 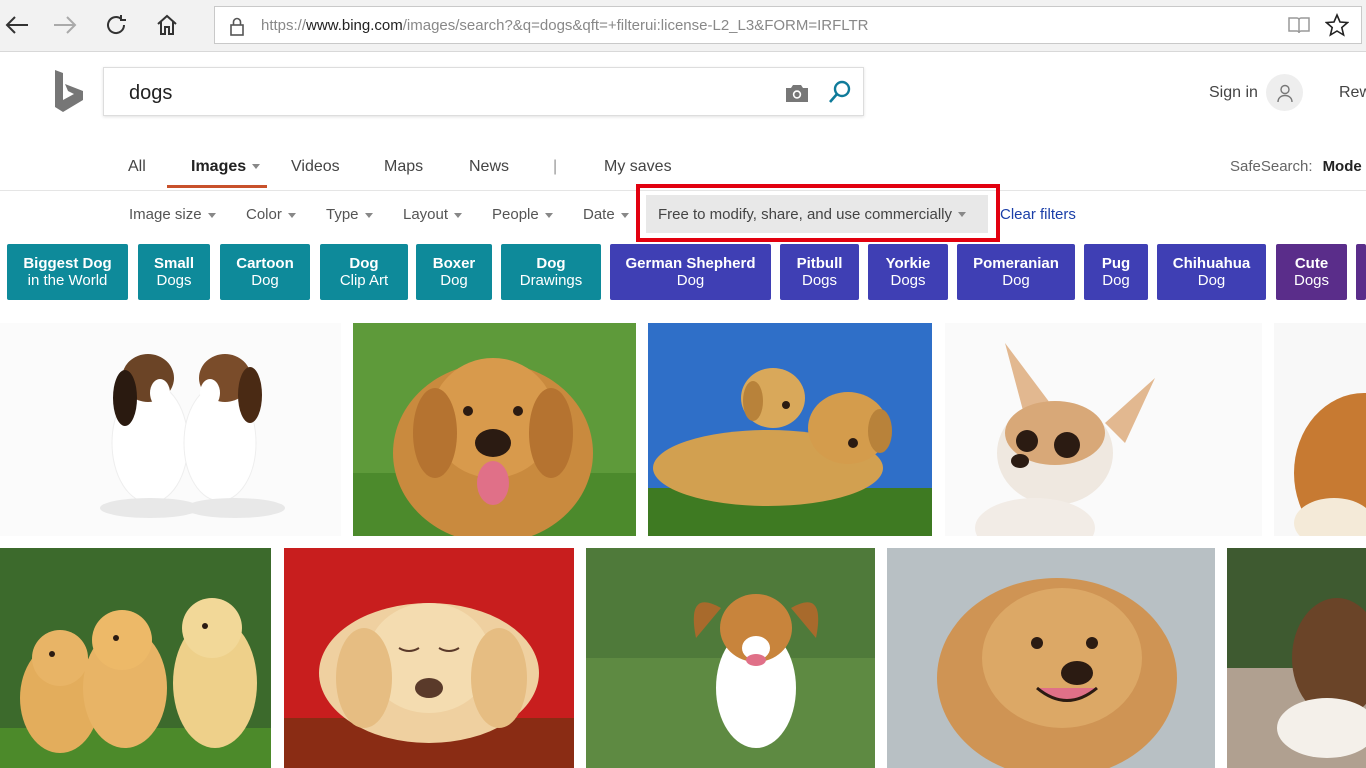 What do you see at coordinates (67, 263) in the screenshot?
I see `chip-line1: Biggest Dog` at bounding box center [67, 263].